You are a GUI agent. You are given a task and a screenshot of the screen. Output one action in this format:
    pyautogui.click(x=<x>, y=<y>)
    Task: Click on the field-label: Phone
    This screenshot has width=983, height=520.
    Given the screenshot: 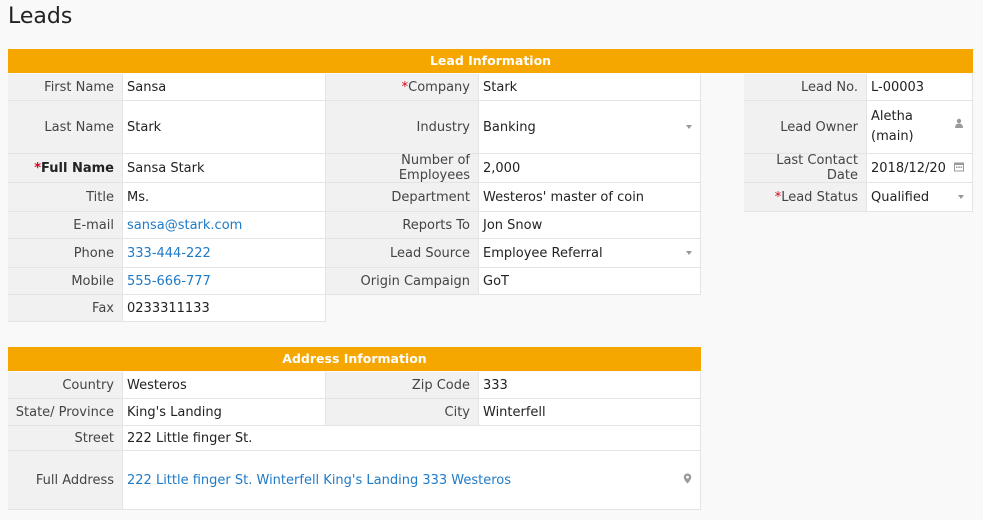 What is the action you would take?
    pyautogui.click(x=65, y=253)
    